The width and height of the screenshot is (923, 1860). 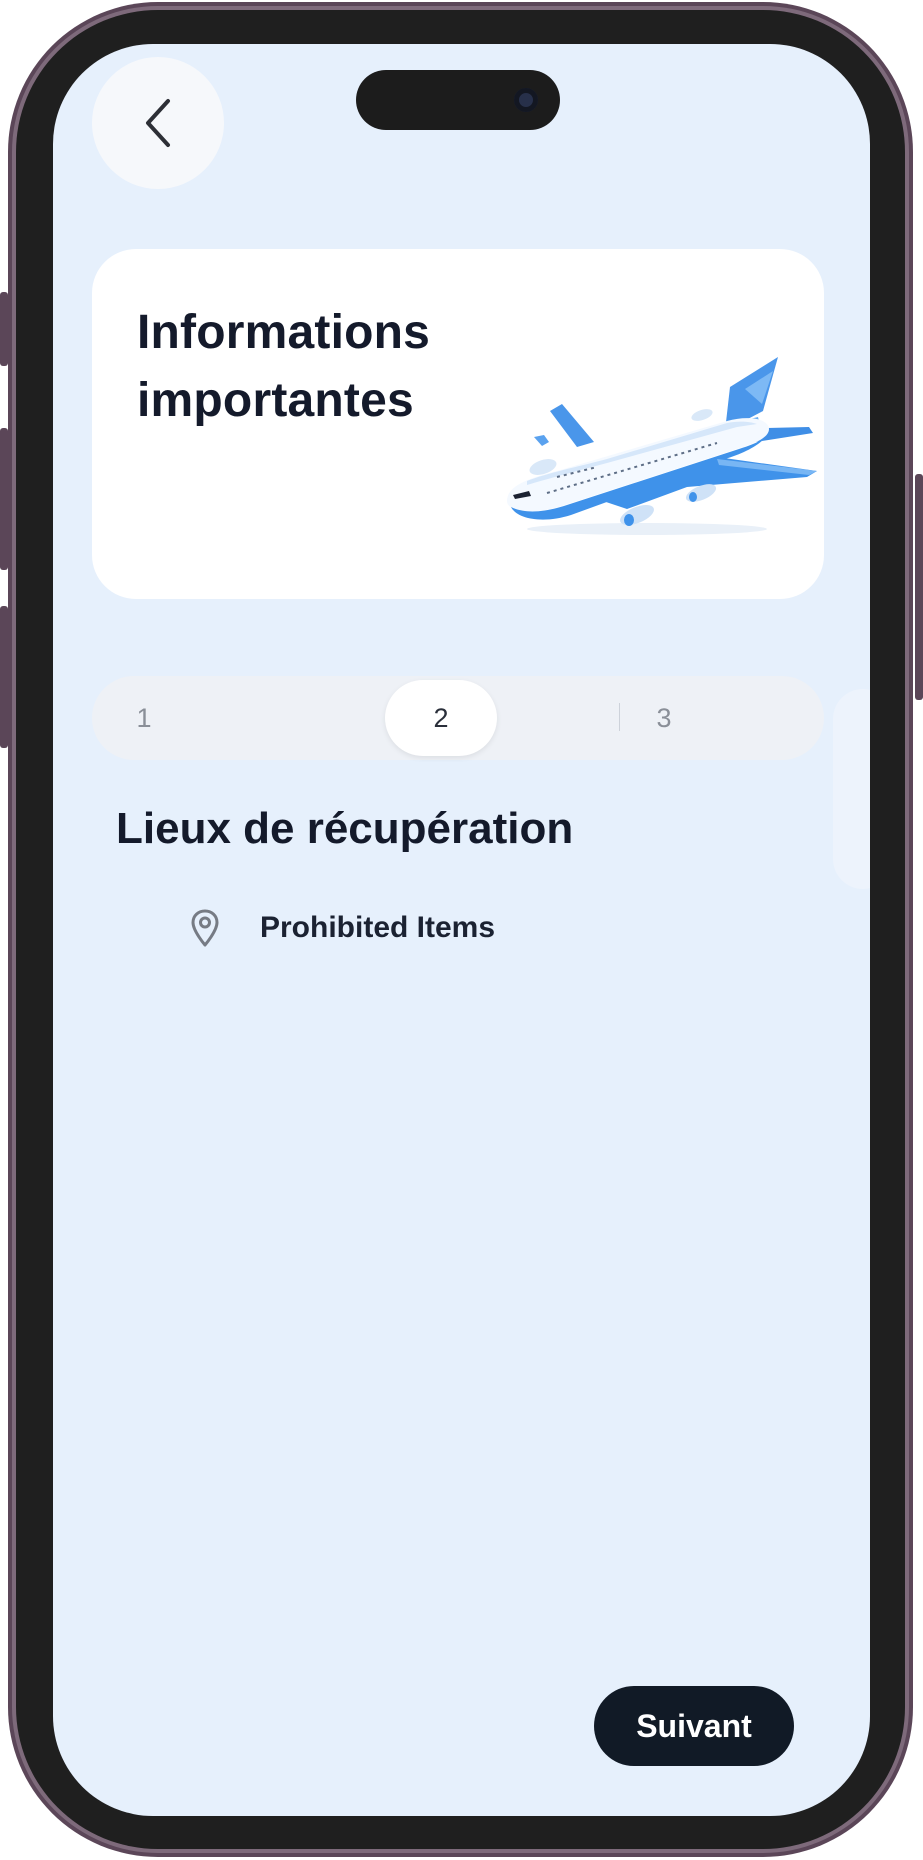 I want to click on header-card: Informations importantes, so click(x=458, y=424).